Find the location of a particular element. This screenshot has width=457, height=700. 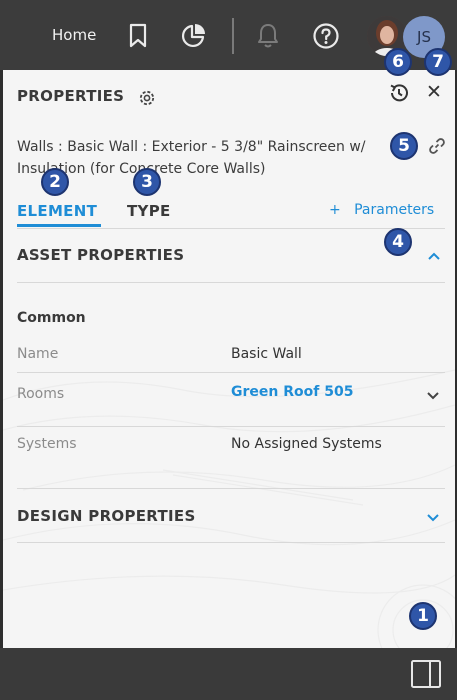

bookmark-icon is located at coordinates (138, 36).